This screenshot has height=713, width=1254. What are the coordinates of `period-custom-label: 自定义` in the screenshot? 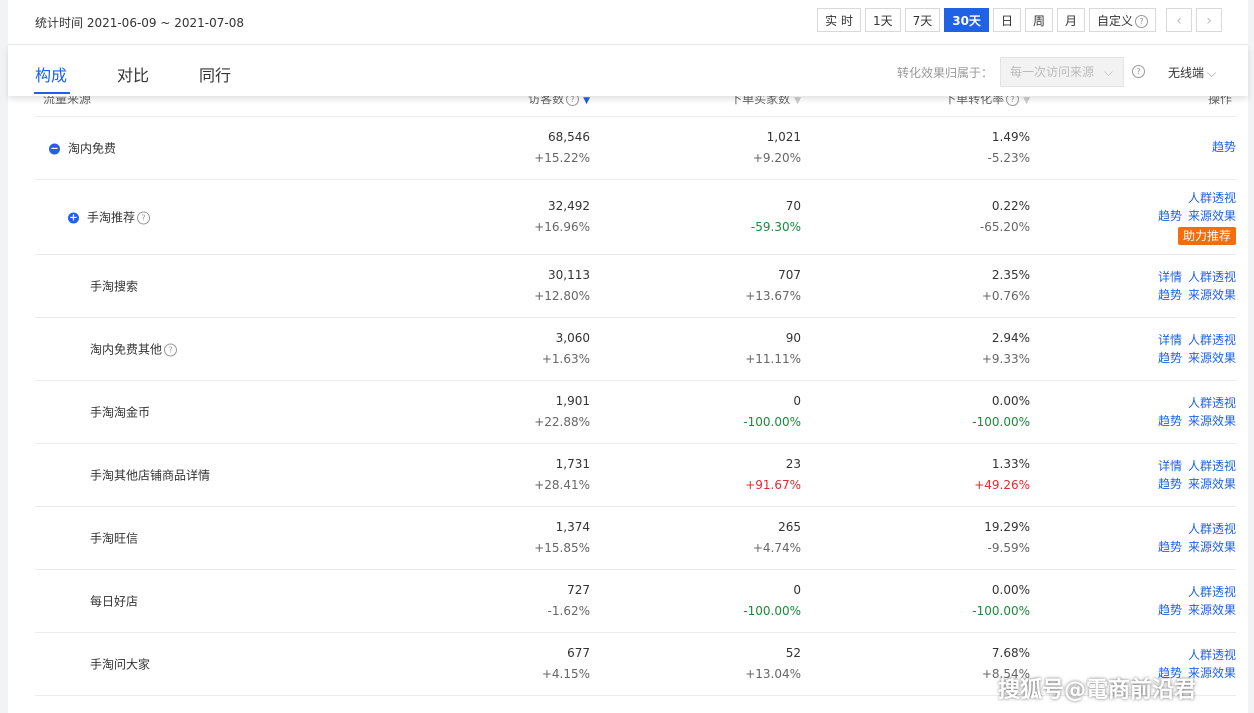 It's located at (1114, 21).